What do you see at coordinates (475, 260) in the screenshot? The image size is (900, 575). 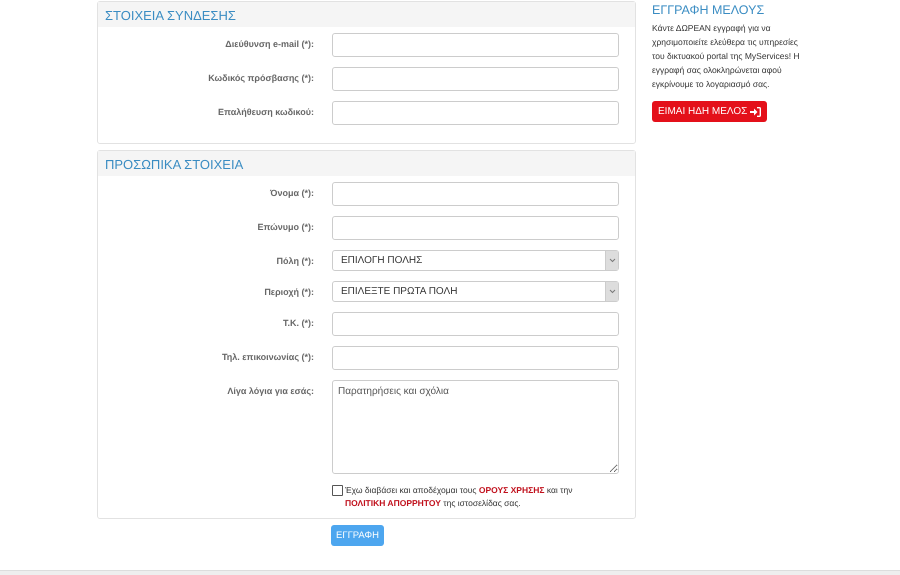 I see `select-field: ΕΠΙΛΟΓΗ ΠΟΛΗΣ` at bounding box center [475, 260].